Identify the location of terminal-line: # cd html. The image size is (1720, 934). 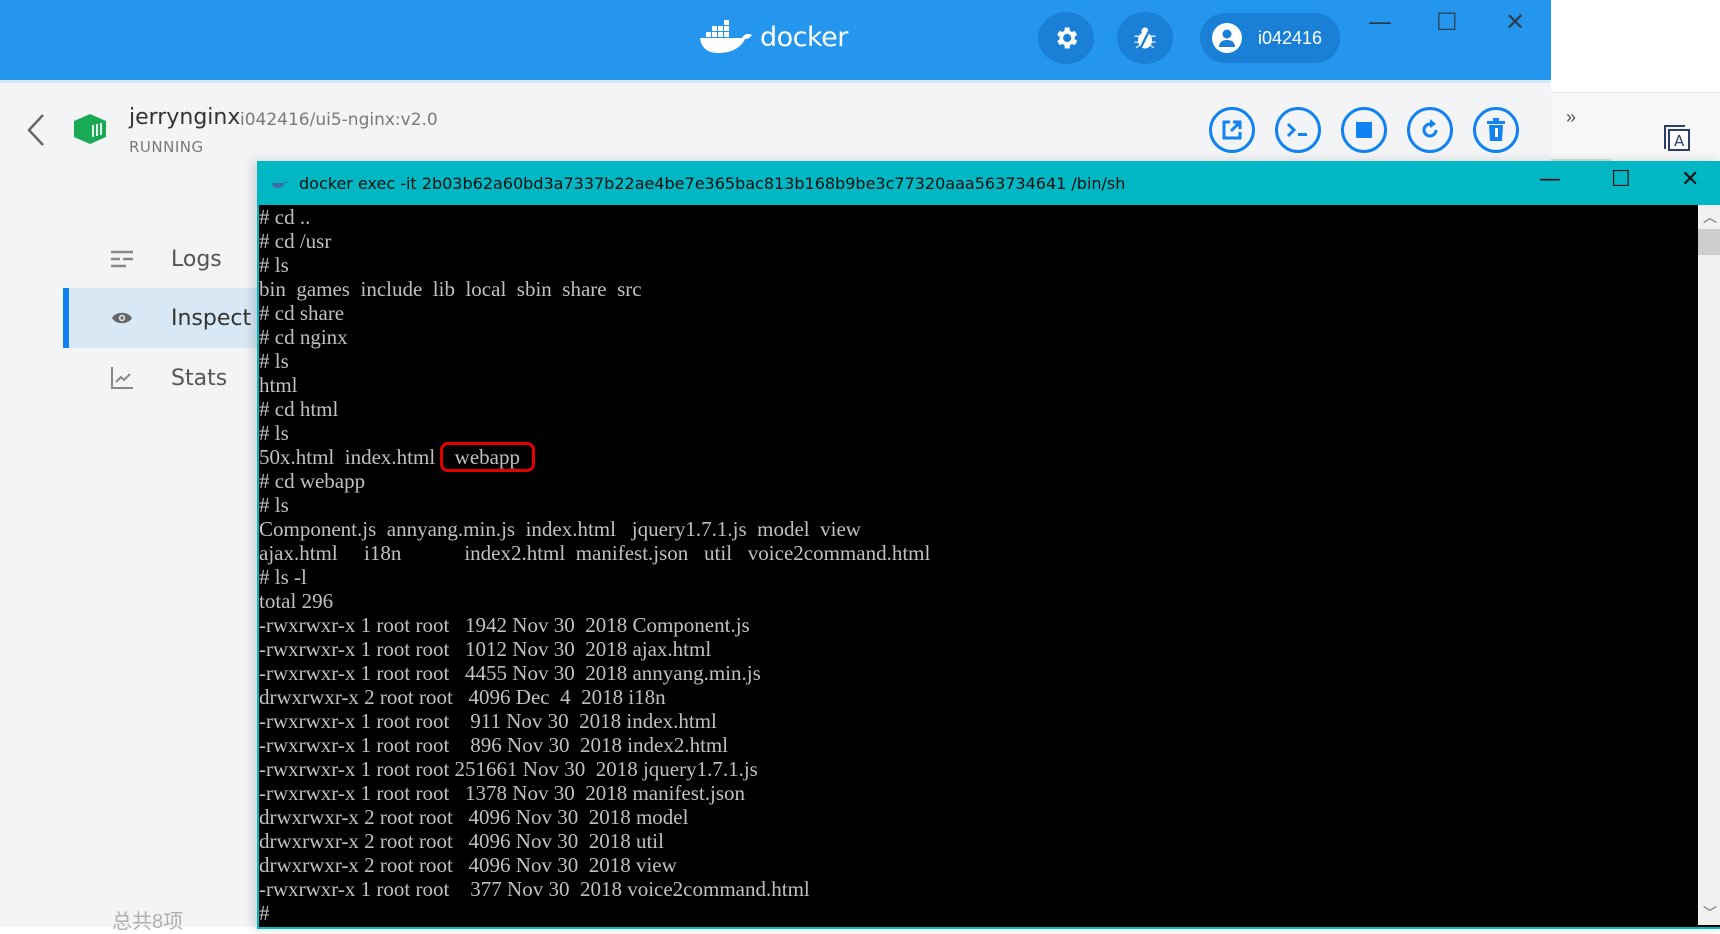
(978, 409).